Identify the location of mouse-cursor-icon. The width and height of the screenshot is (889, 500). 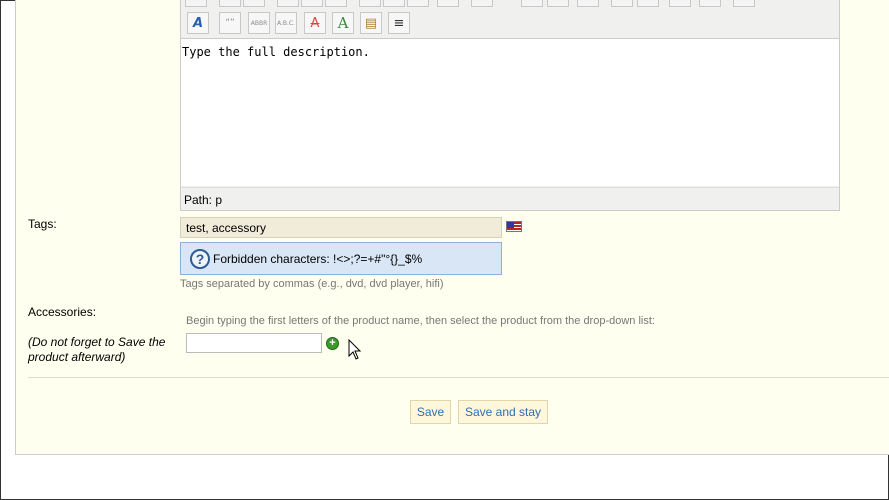
(355, 349).